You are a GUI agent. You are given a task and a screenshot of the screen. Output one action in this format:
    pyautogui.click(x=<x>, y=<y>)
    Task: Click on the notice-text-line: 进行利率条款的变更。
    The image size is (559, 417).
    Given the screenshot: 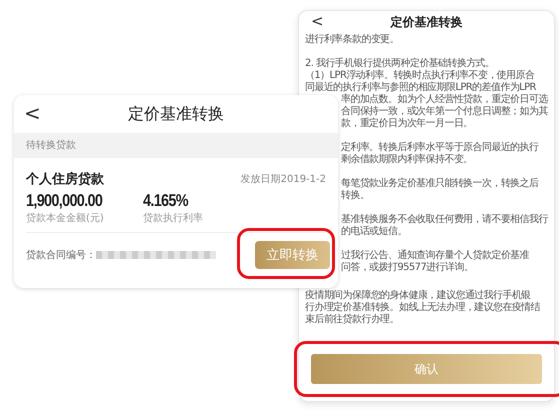 What is the action you would take?
    pyautogui.click(x=352, y=40)
    